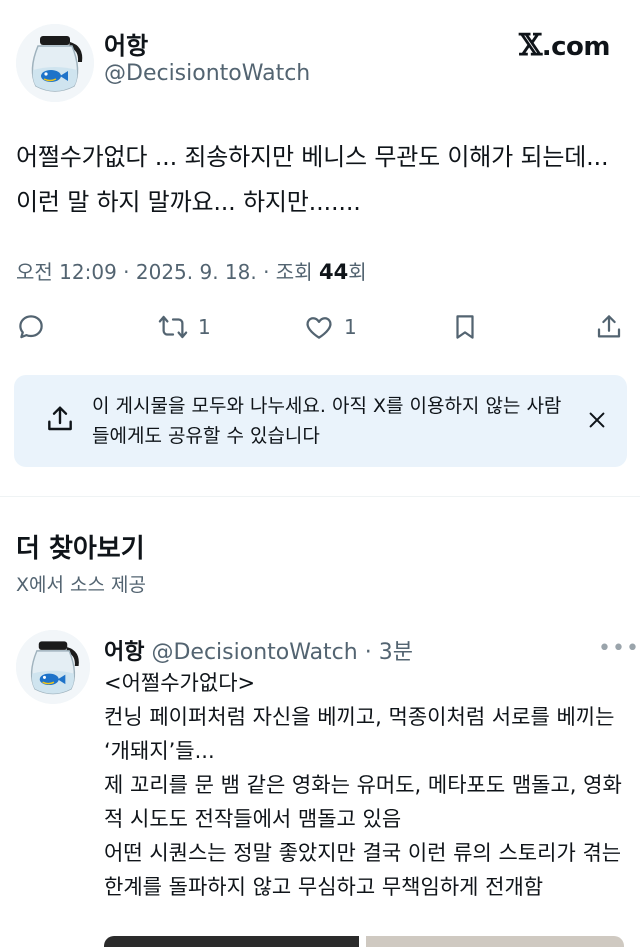 This screenshot has width=640, height=947. I want to click on heart-icon, so click(319, 328).